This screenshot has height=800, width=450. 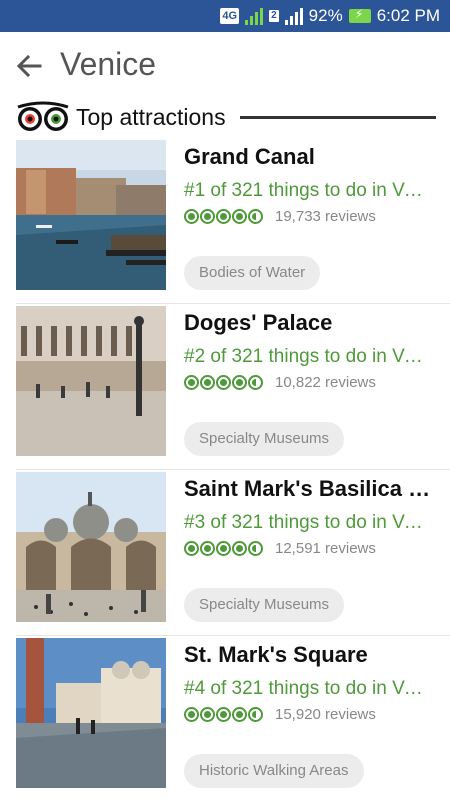 I want to click on clock: 6:02 PM, so click(x=408, y=15).